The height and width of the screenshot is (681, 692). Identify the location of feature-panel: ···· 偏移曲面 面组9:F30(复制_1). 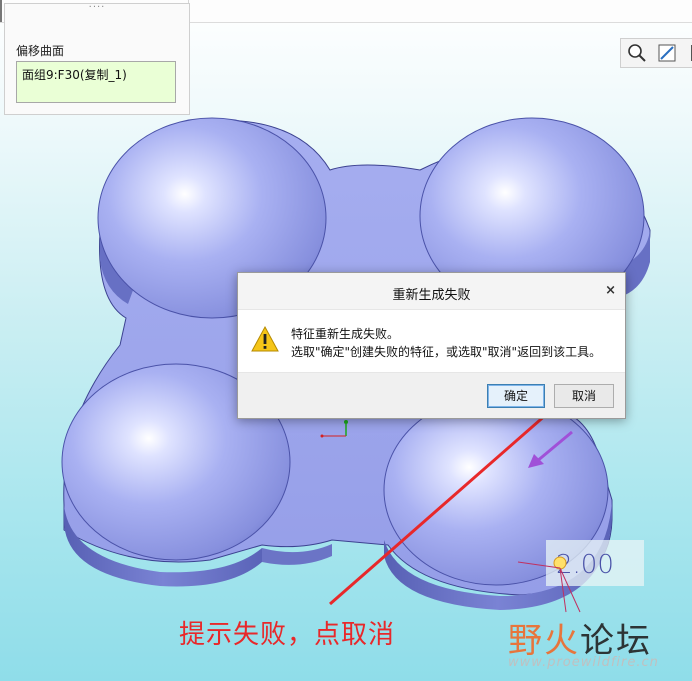
(97, 58).